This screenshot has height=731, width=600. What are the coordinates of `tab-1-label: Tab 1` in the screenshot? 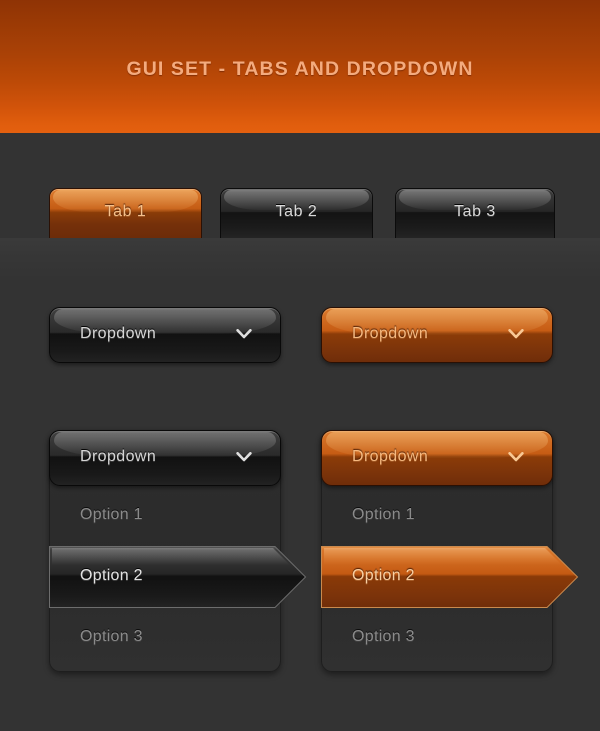 It's located at (125, 211).